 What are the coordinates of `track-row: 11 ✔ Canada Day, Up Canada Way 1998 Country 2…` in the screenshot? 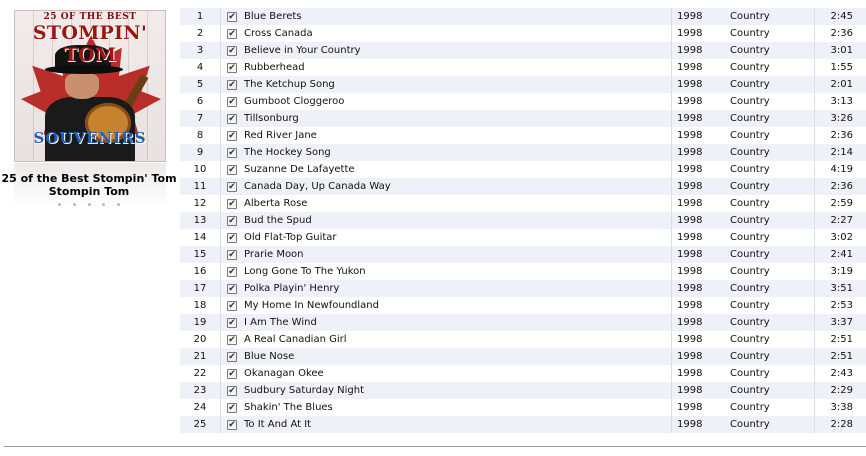 It's located at (523, 186).